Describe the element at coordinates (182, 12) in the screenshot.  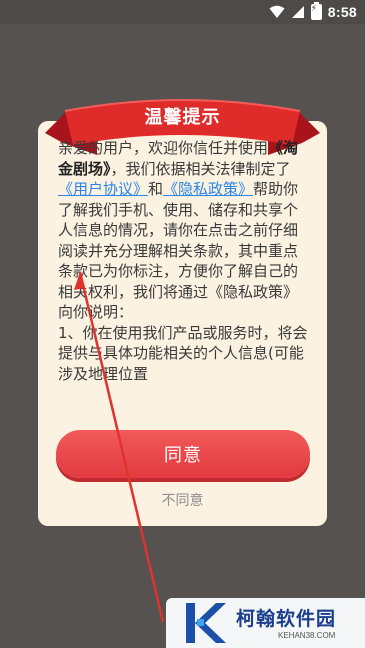
I see `status-bar: 8:58` at that location.